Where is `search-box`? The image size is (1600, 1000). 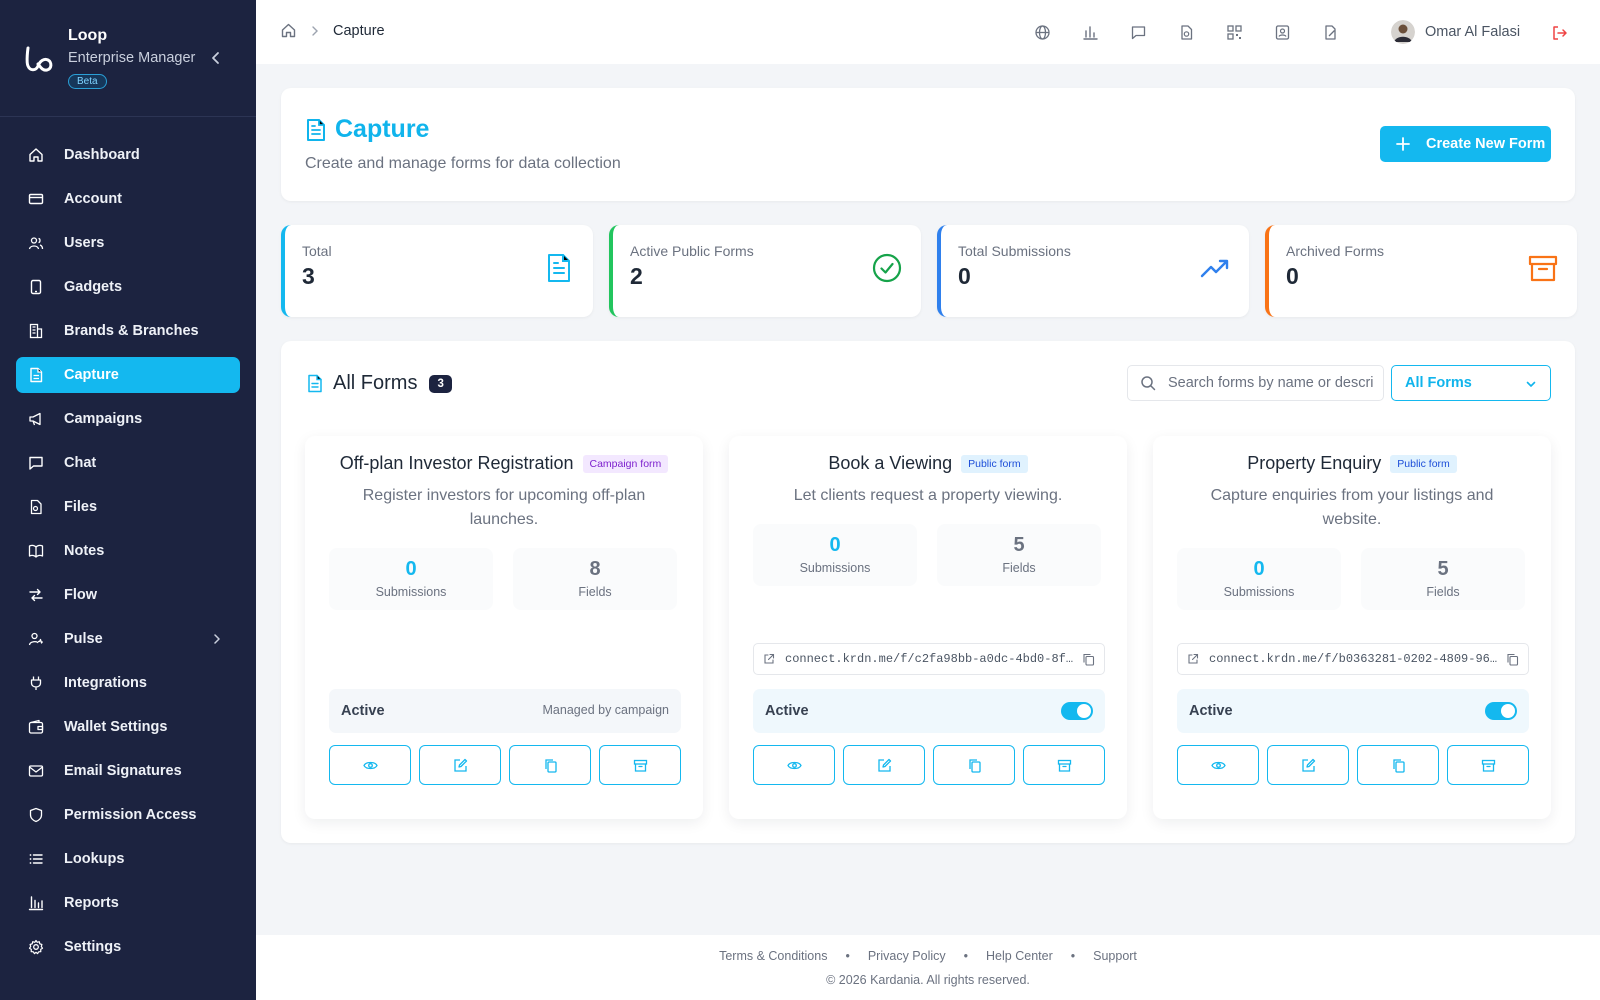
search-box is located at coordinates (1255, 383).